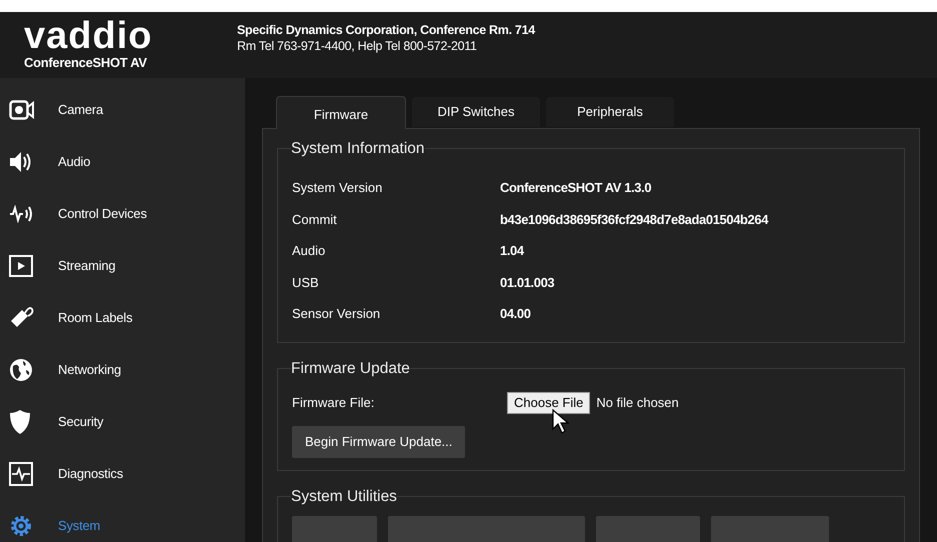  I want to click on info-value: b43e1096d38695f36fcf2948d7e8ada01504b264, so click(634, 219).